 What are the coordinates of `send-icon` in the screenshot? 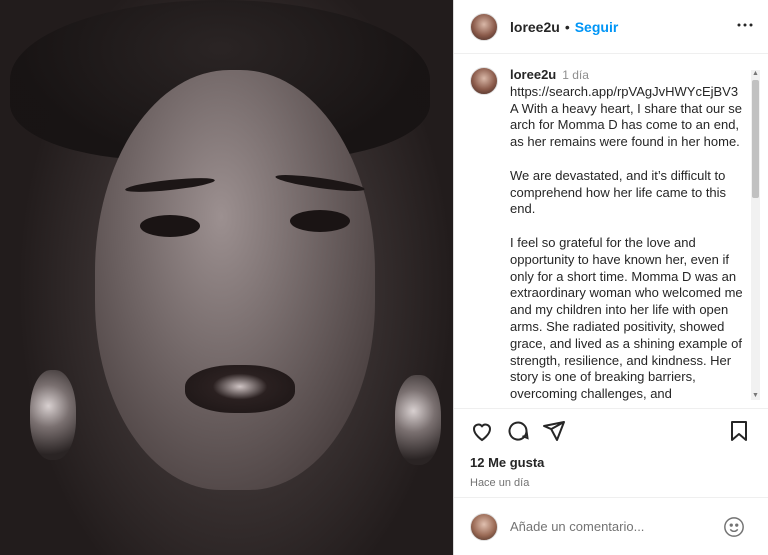 It's located at (555, 432).